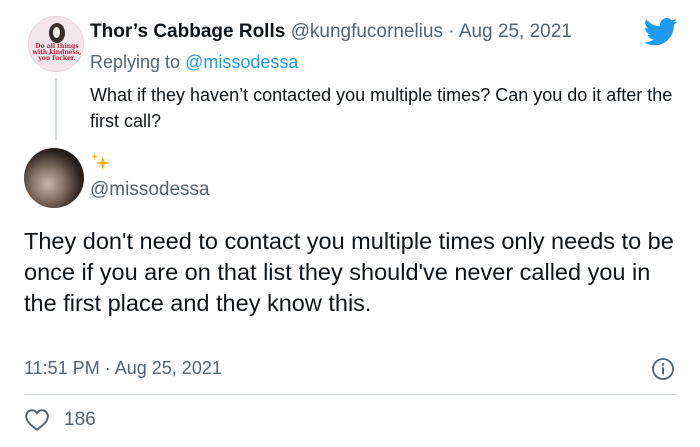 The width and height of the screenshot is (700, 447). I want to click on like-count: 186, so click(80, 419).